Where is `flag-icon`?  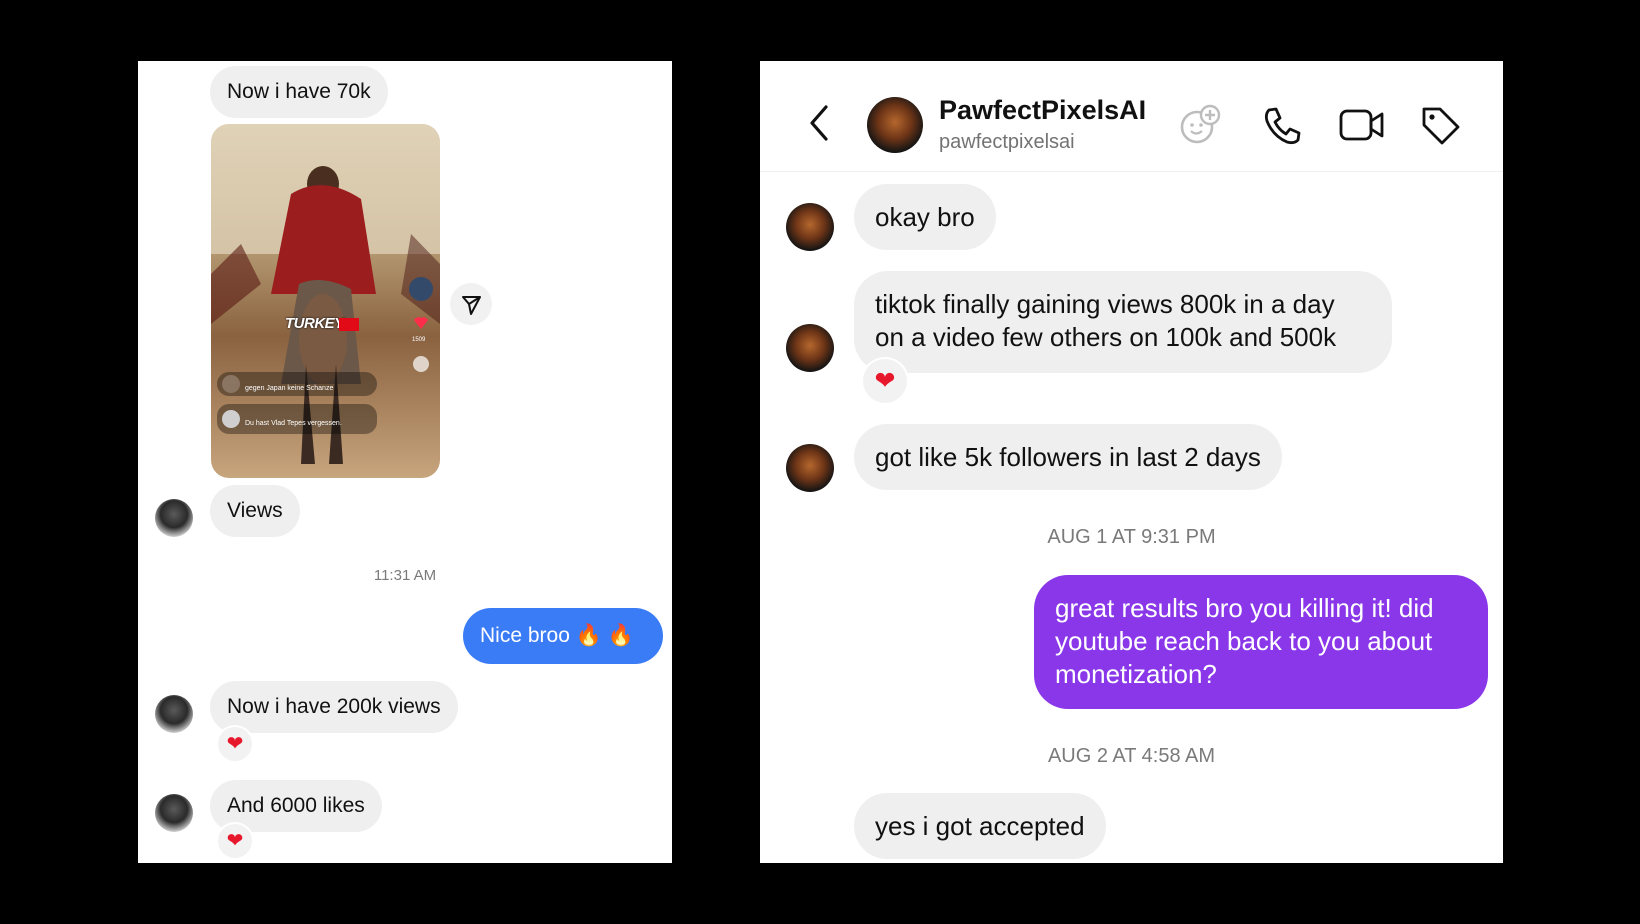 flag-icon is located at coordinates (349, 324).